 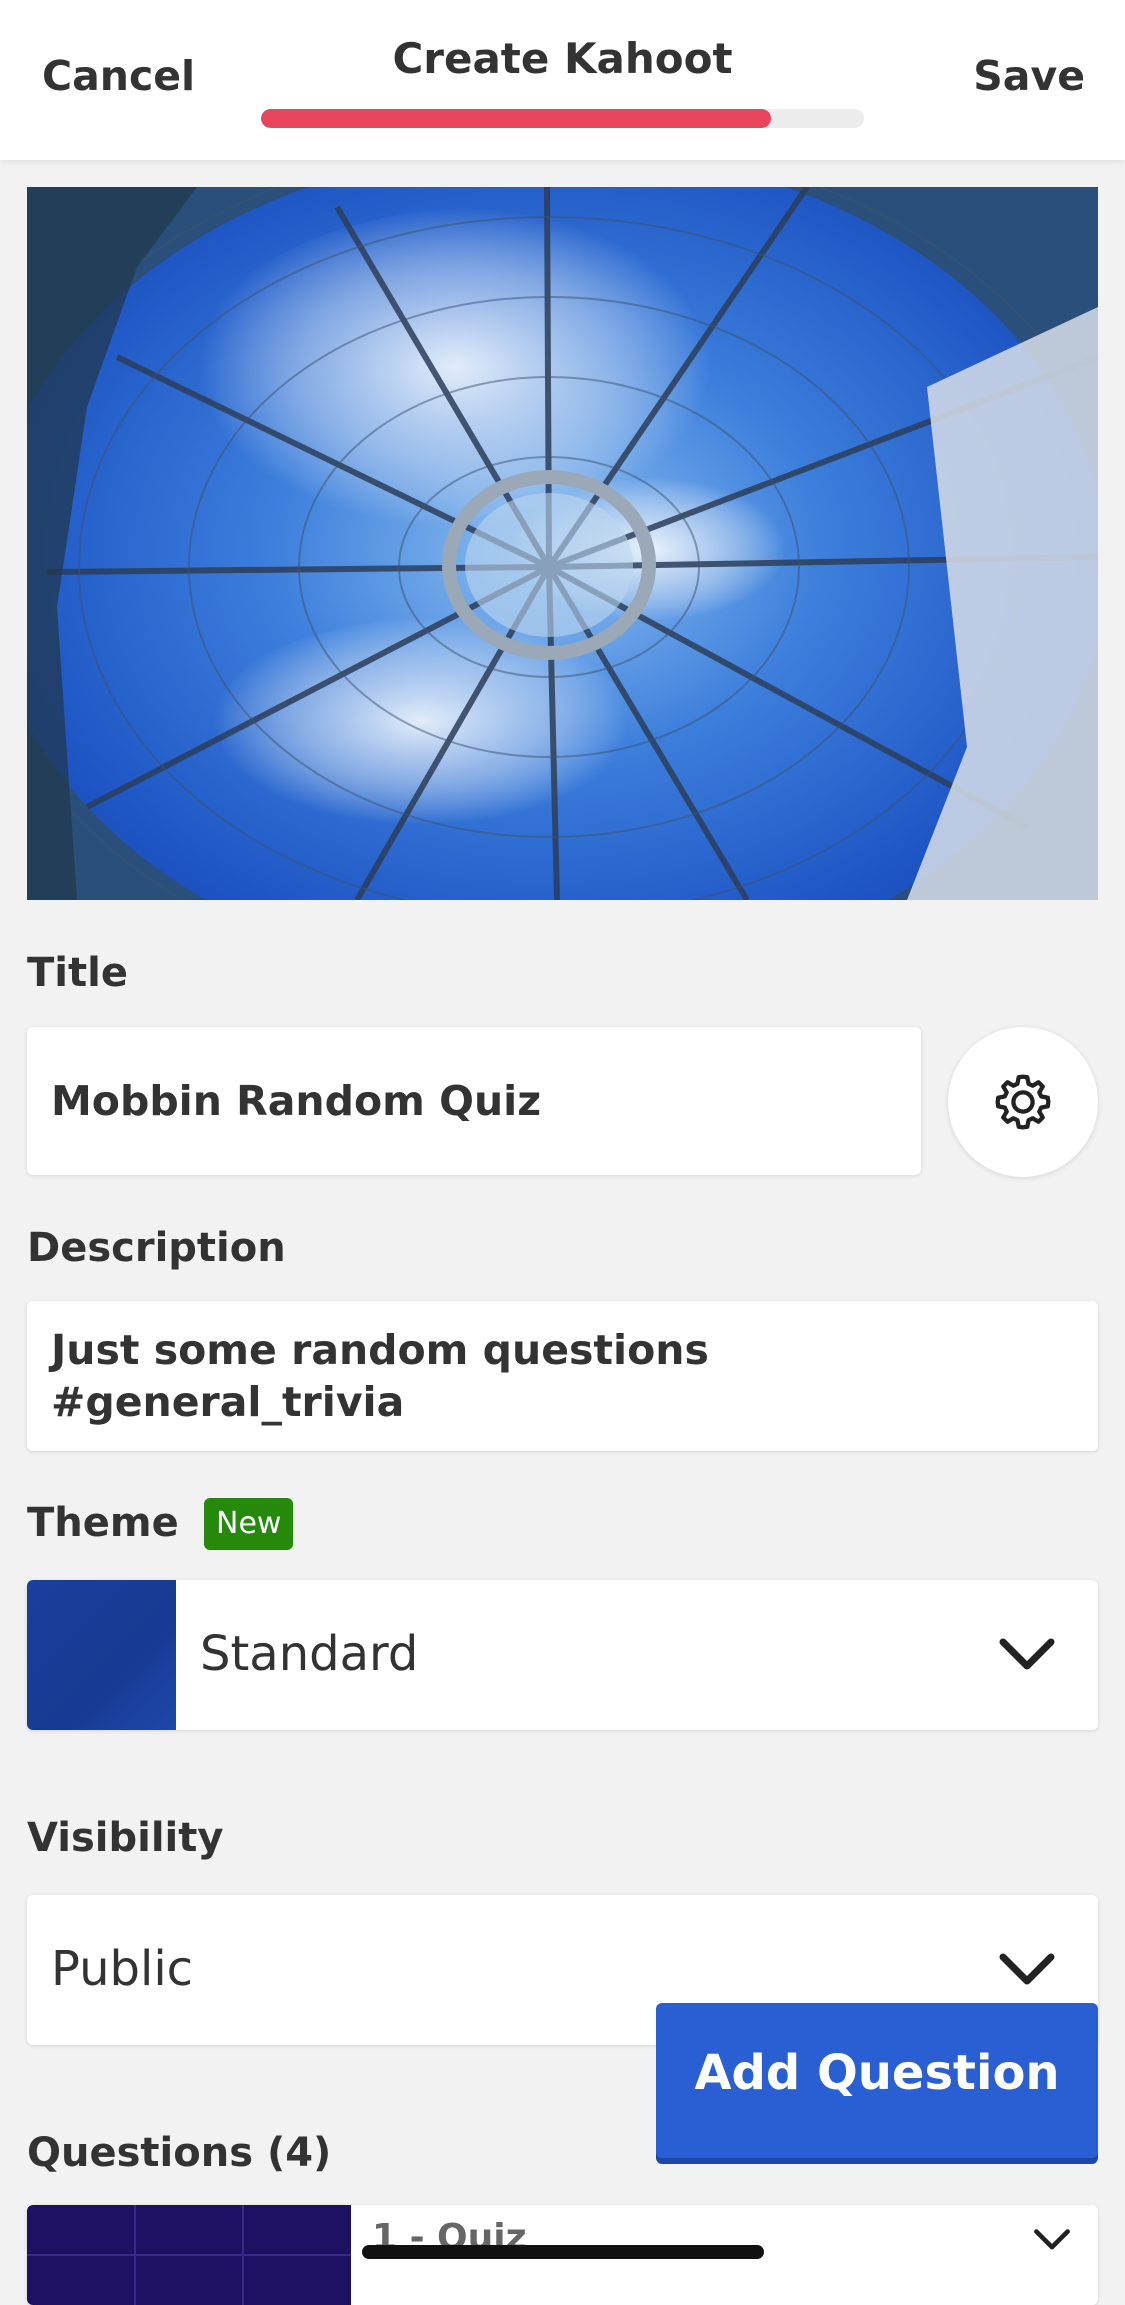 I want to click on question-thumbnail, so click(x=189, y=2255).